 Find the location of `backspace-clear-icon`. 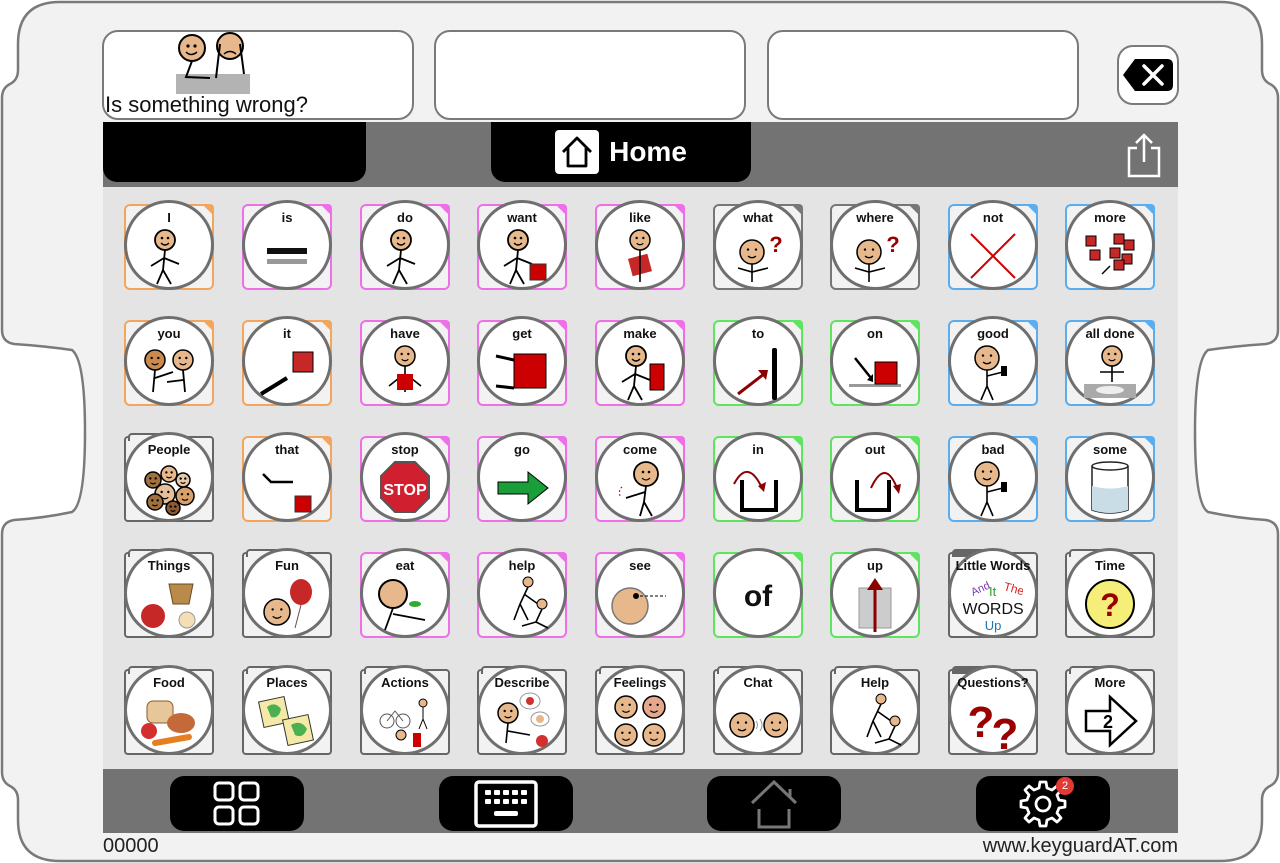

backspace-clear-icon is located at coordinates (1148, 75).